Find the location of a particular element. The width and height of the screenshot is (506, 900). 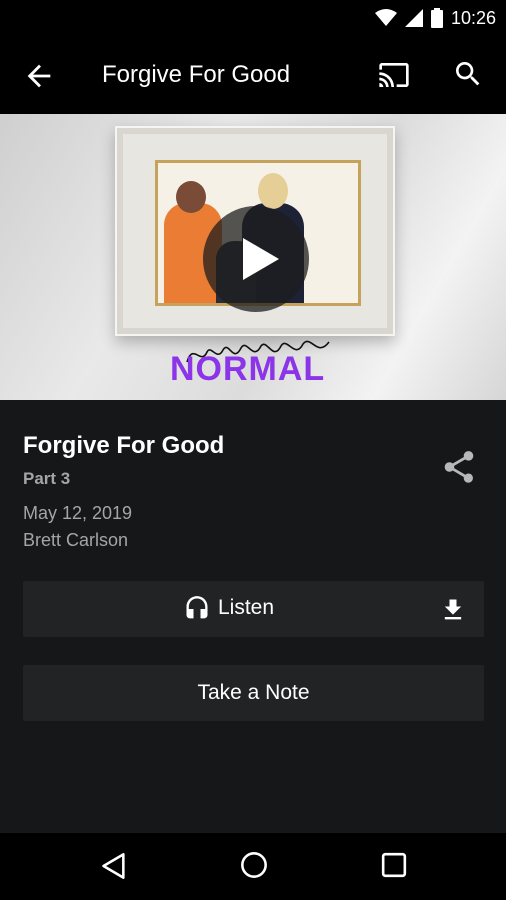

take-note-label: Take a Note is located at coordinates (253, 692).